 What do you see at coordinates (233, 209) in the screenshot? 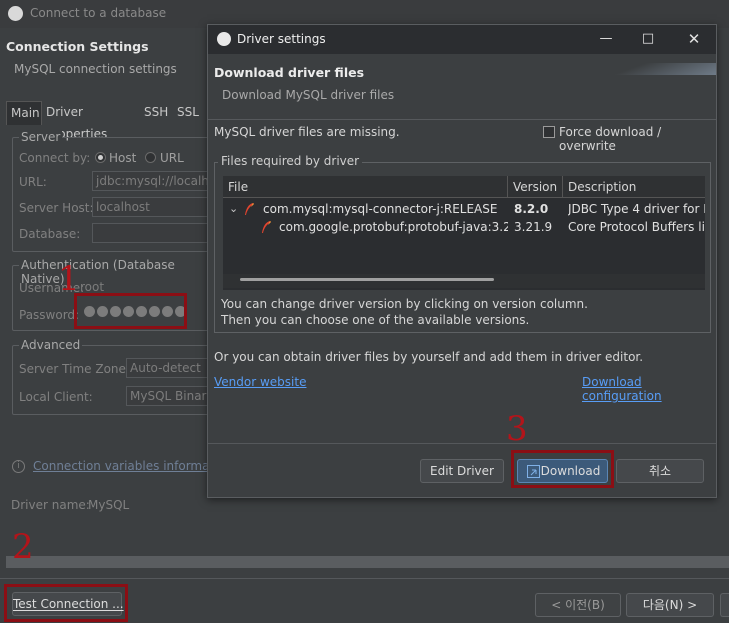
I see `chevron-down-icon: ⌄` at bounding box center [233, 209].